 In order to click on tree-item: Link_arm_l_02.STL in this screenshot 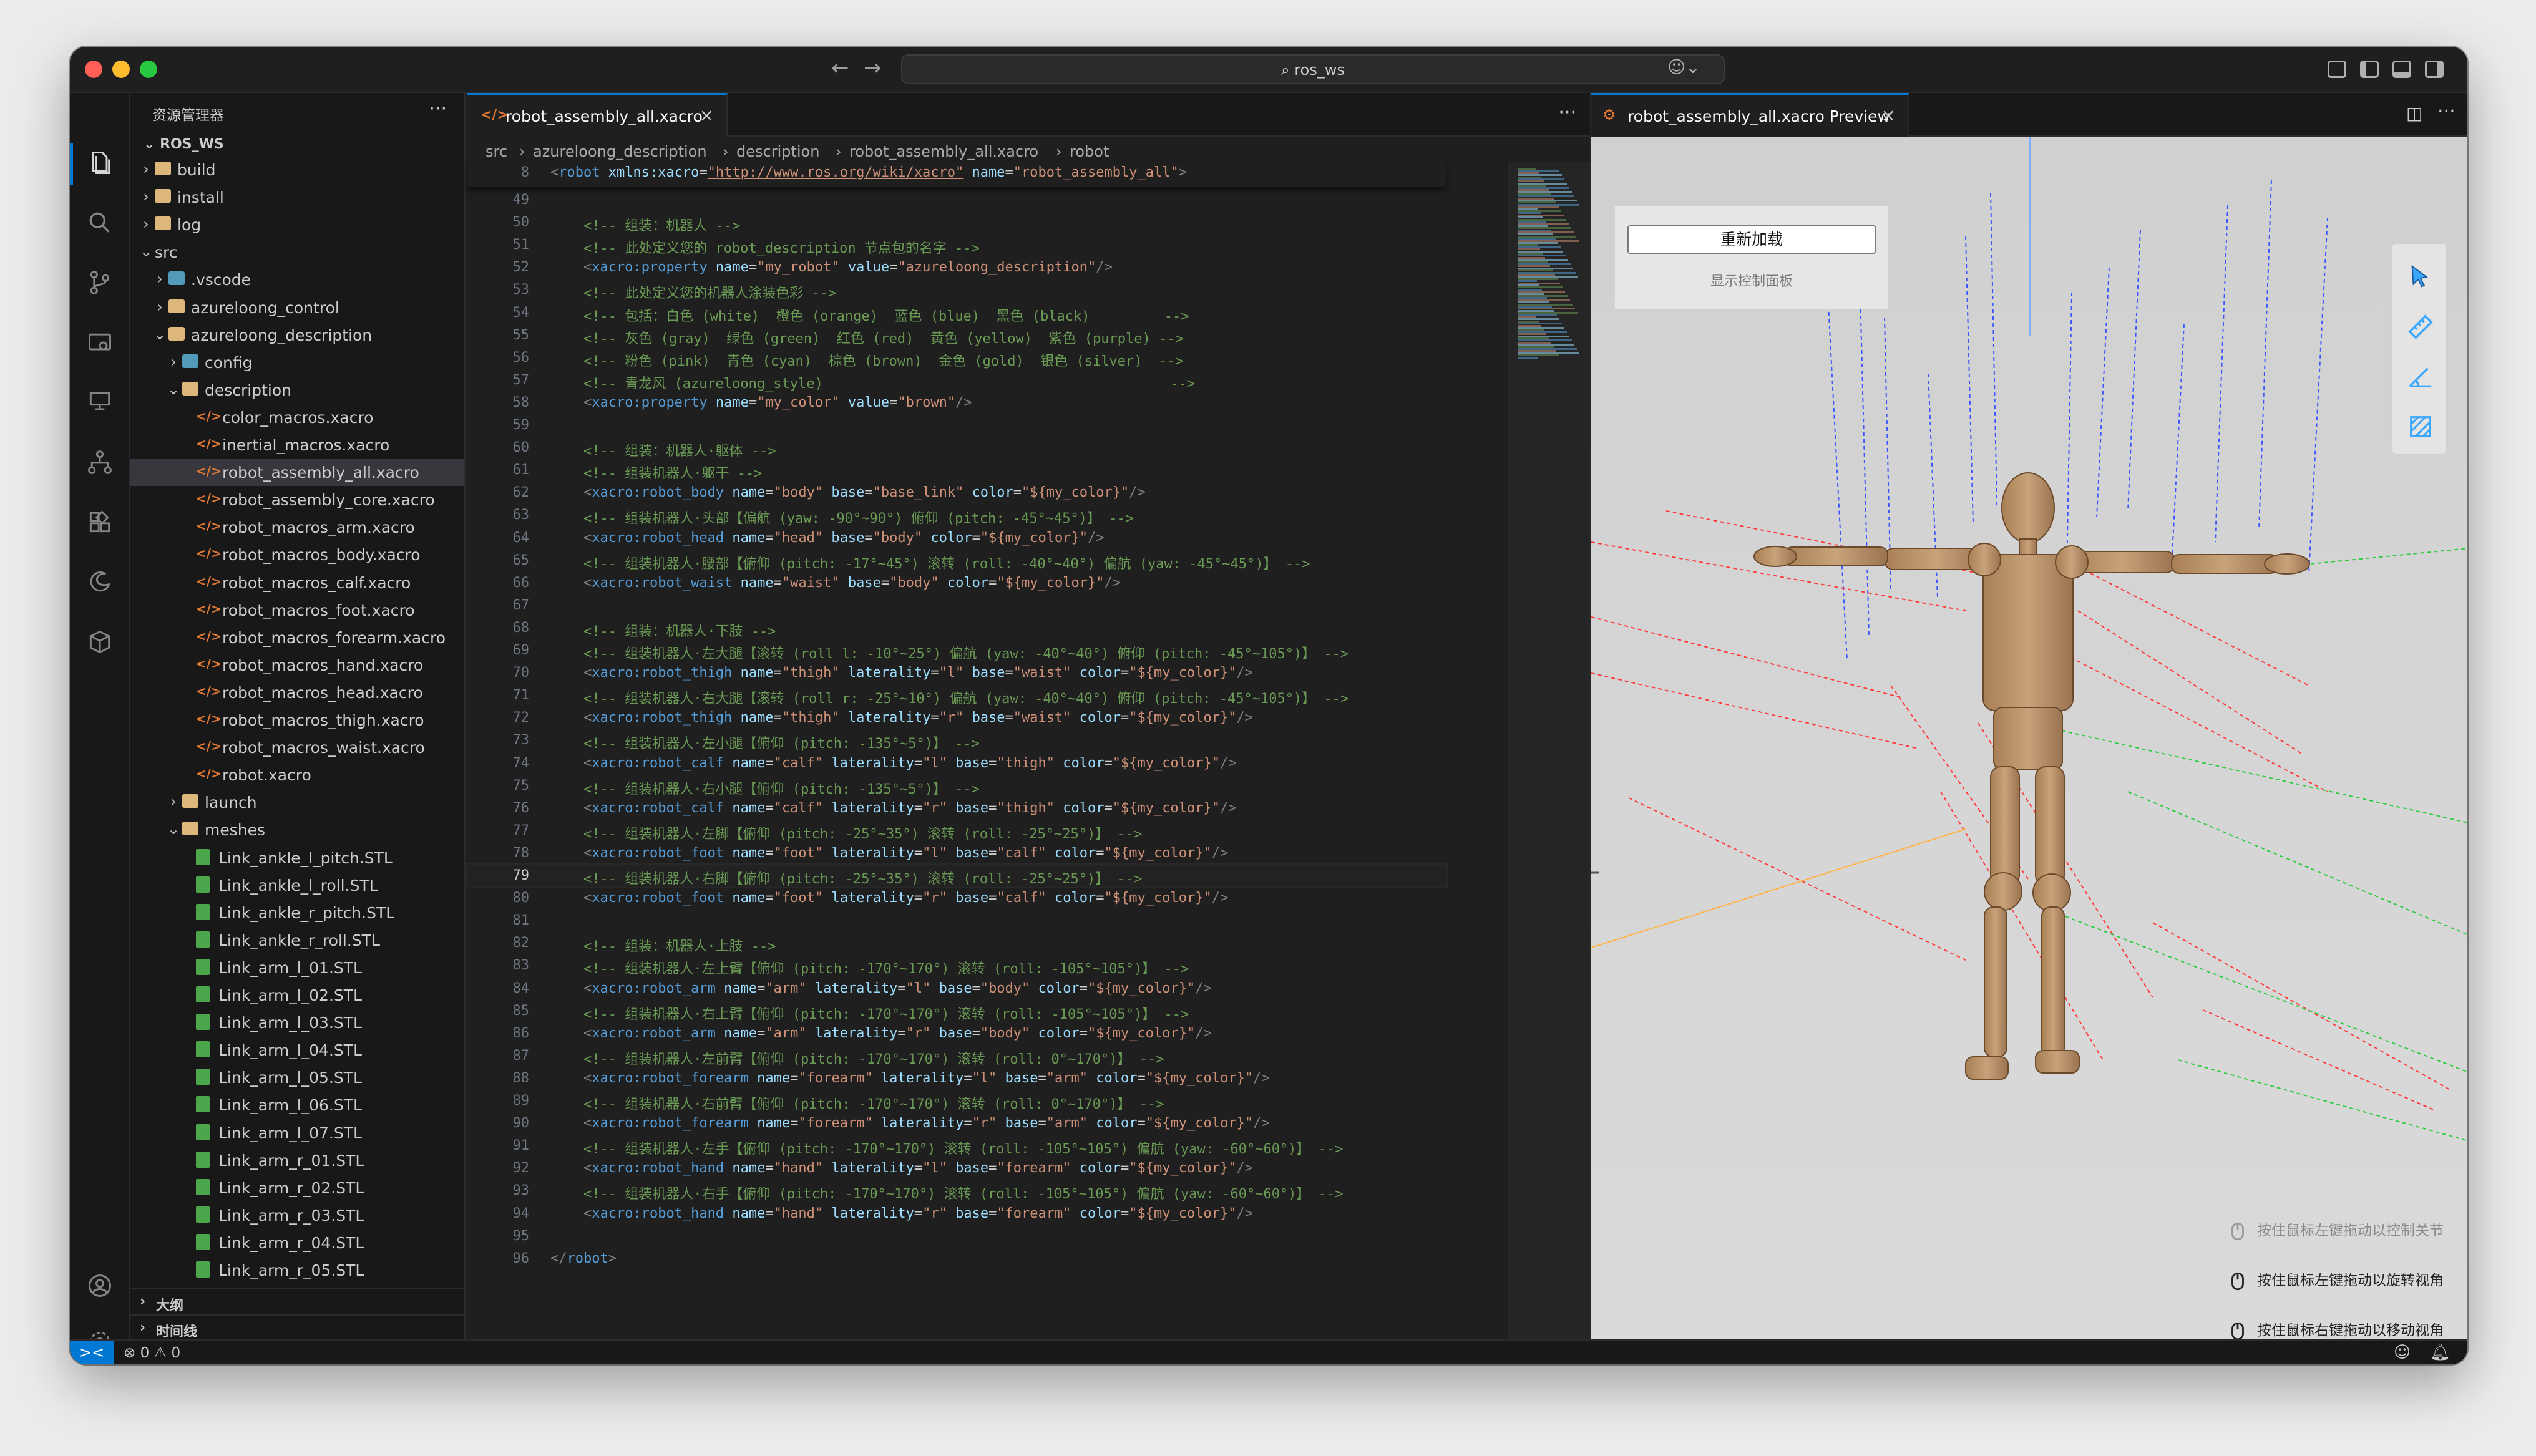, I will do `click(297, 995)`.